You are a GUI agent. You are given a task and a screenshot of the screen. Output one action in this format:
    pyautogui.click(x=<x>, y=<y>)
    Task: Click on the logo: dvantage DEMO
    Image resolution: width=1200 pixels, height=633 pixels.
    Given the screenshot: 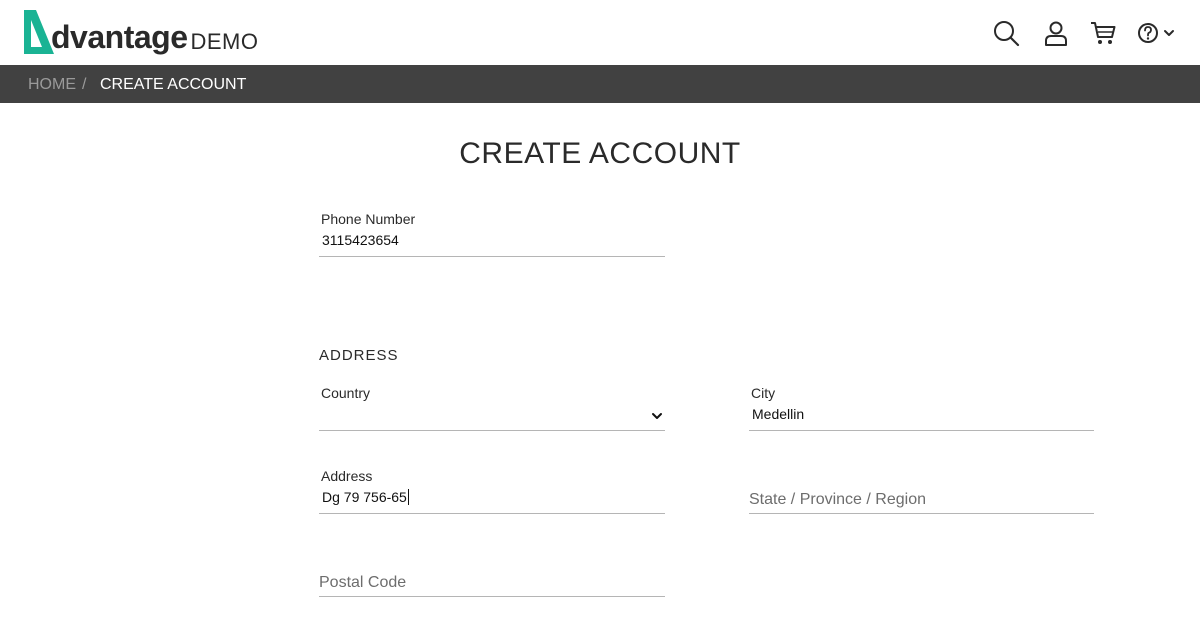 What is the action you would take?
    pyautogui.click(x=140, y=32)
    